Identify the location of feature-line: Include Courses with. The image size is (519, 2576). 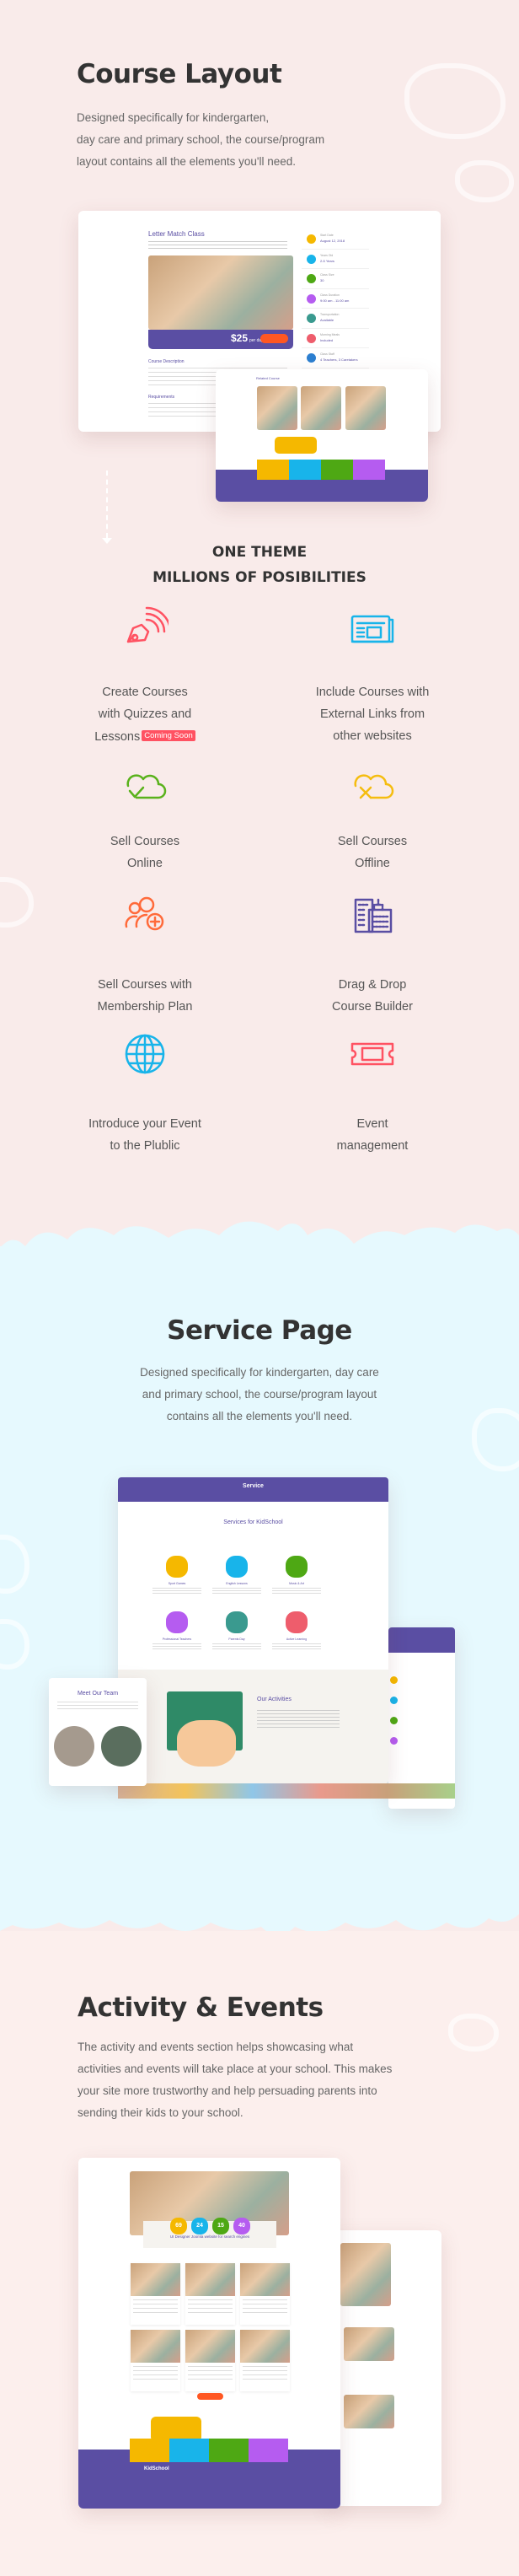
(372, 692).